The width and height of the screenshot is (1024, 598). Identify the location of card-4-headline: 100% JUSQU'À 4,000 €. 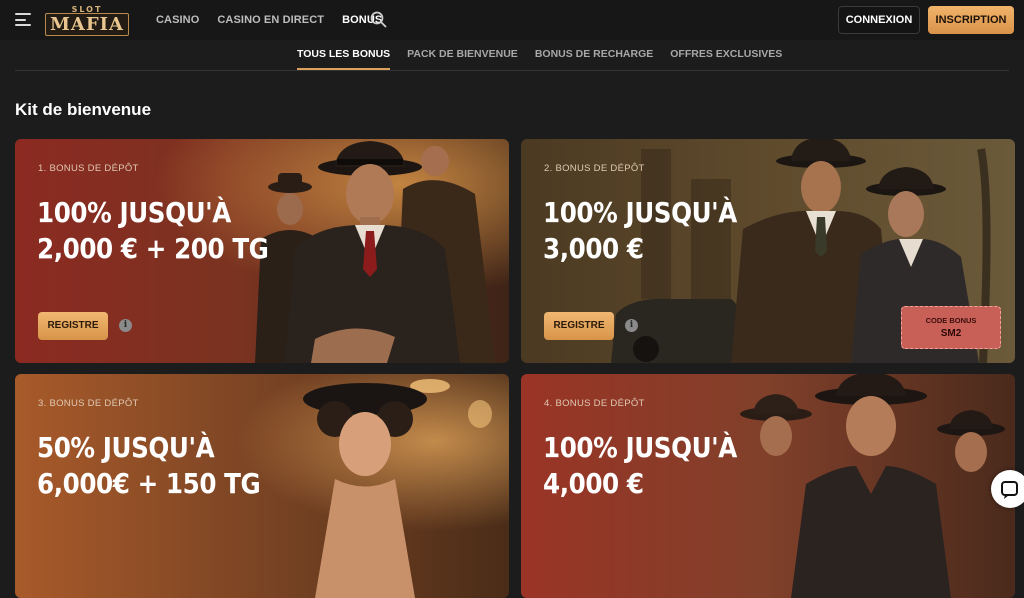
(640, 466).